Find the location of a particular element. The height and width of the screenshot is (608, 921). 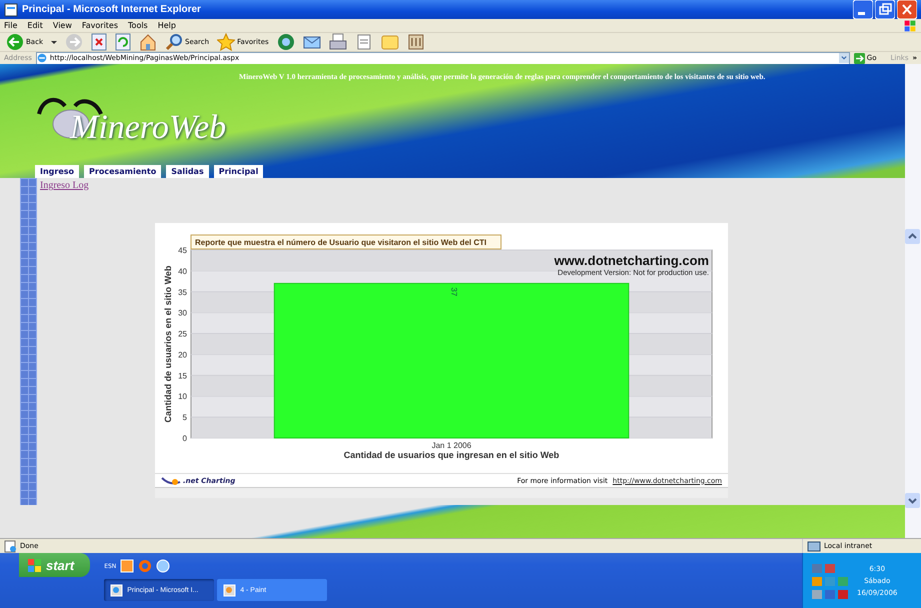

star-icon is located at coordinates (226, 42).